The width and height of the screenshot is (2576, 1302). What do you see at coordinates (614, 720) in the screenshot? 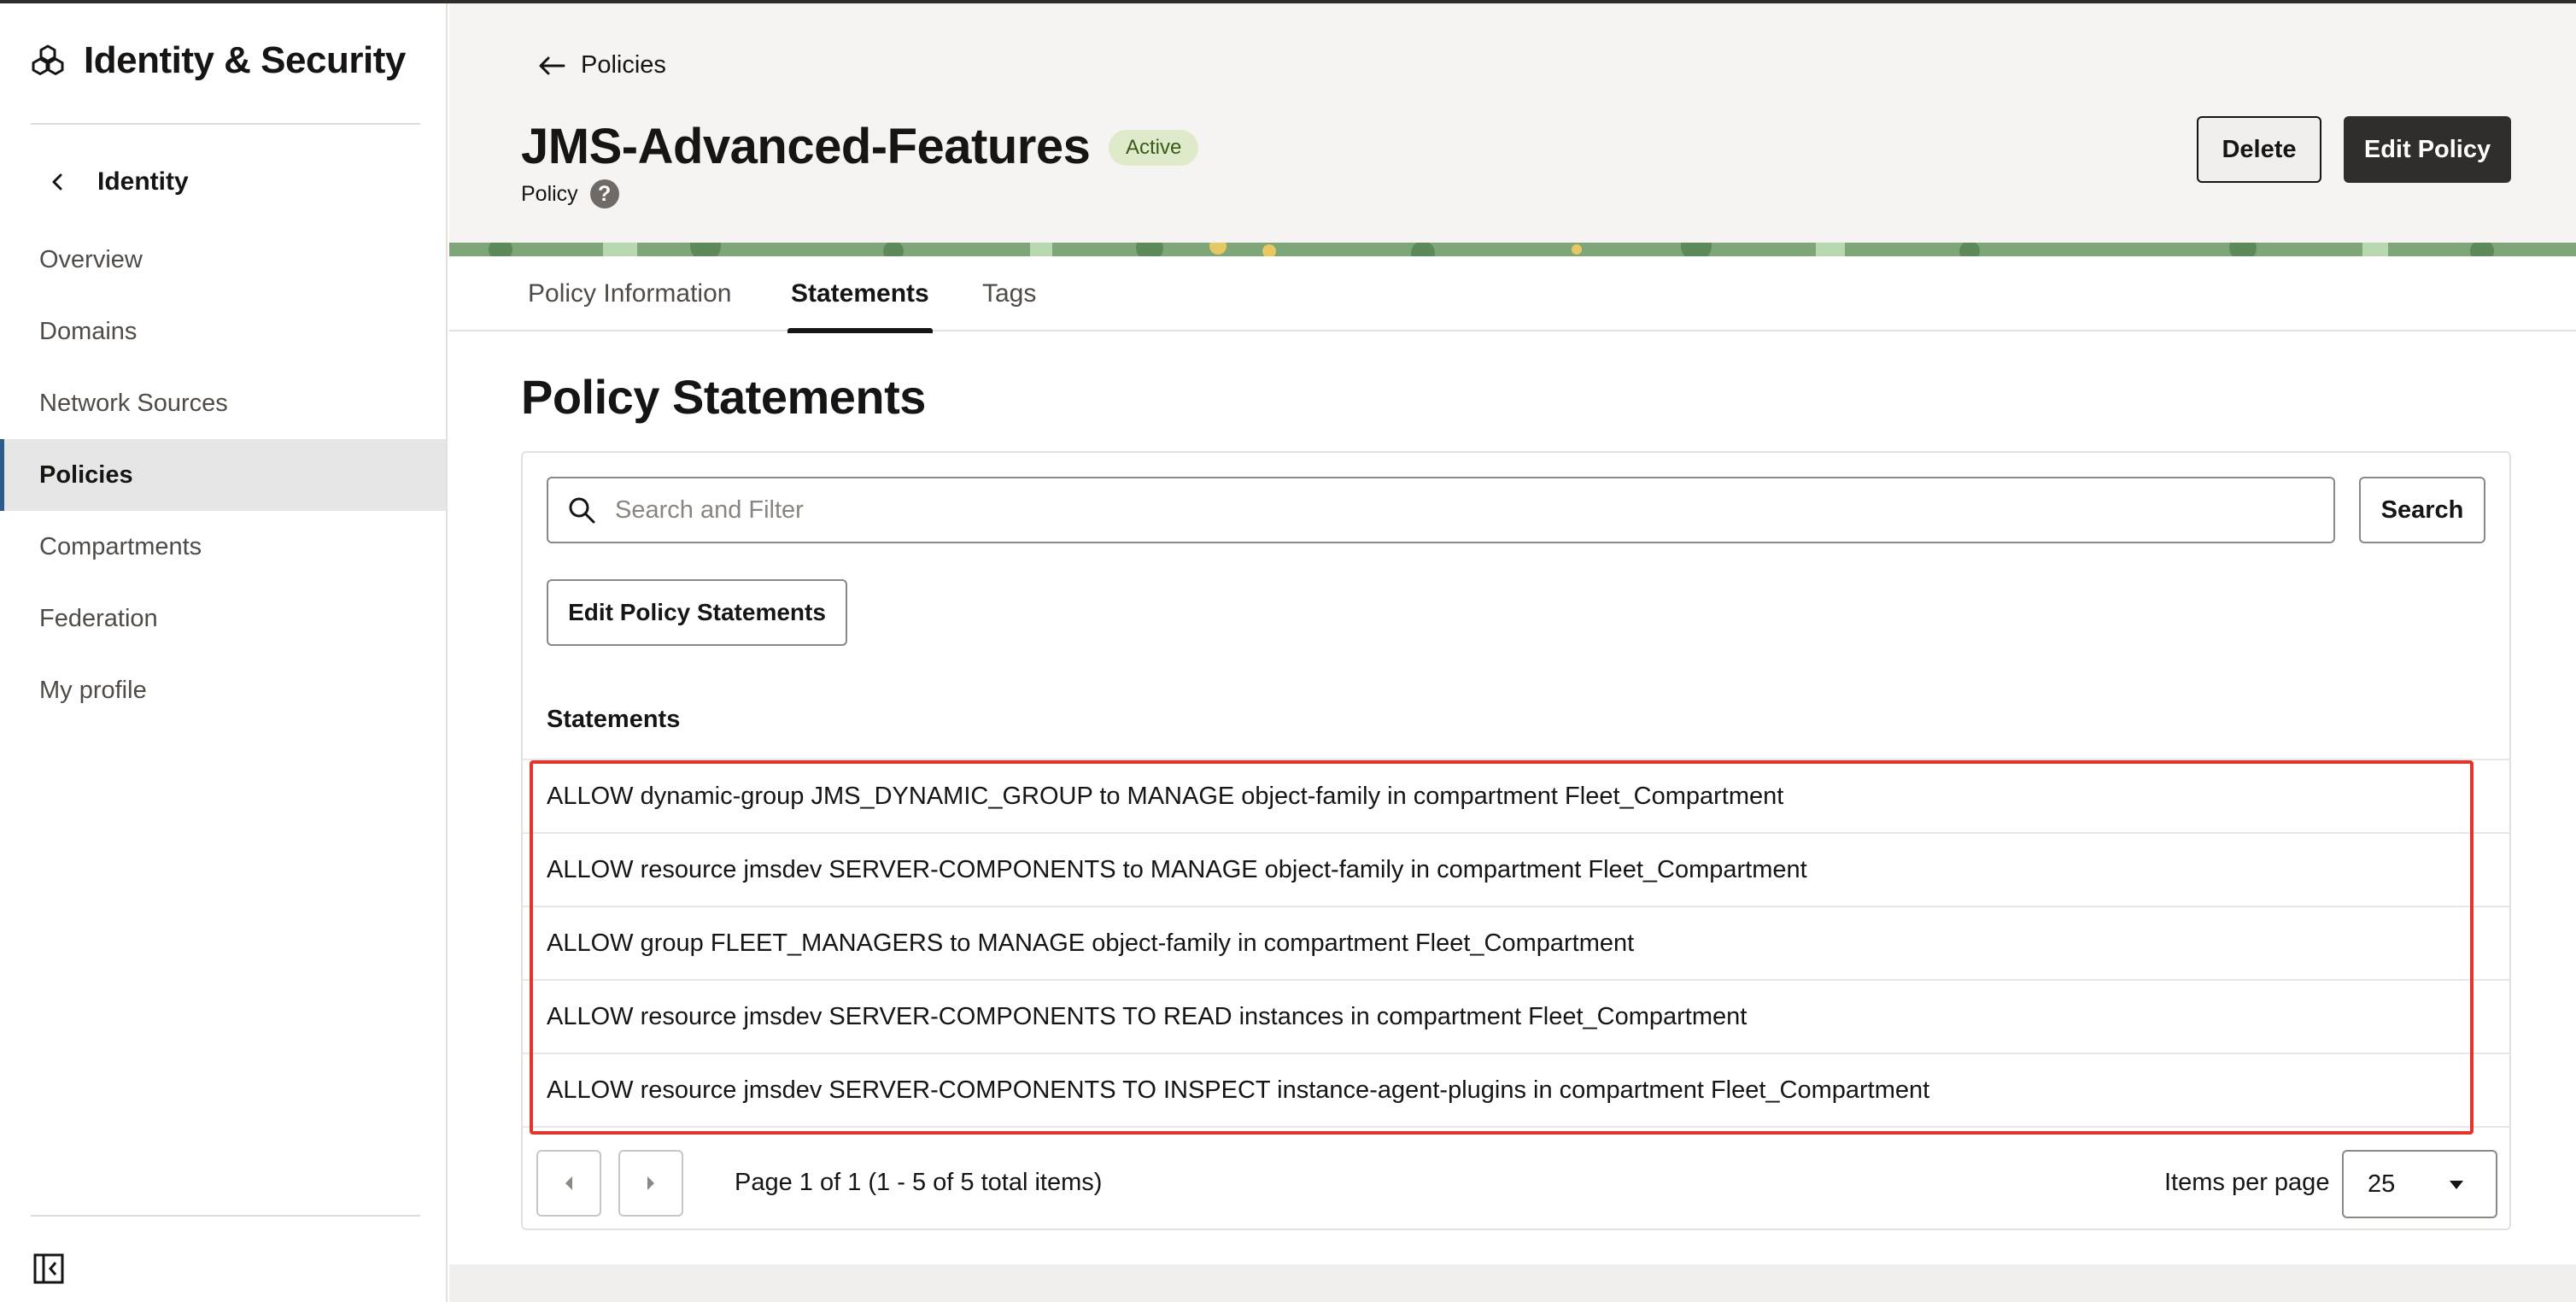
I see `statements-list-header: Statements` at bounding box center [614, 720].